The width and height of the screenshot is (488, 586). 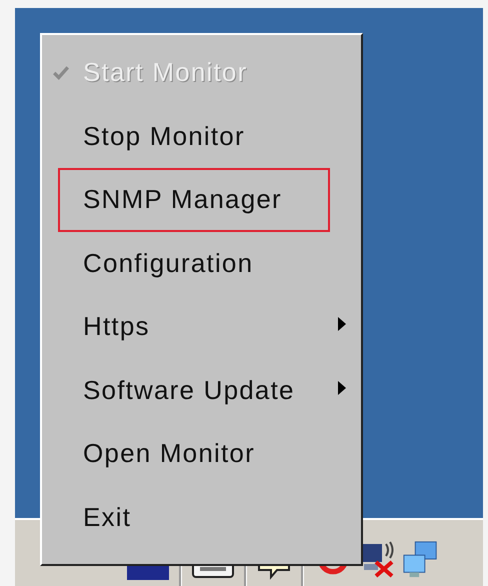 What do you see at coordinates (194, 200) in the screenshot?
I see `menu-item: SNMP Manager` at bounding box center [194, 200].